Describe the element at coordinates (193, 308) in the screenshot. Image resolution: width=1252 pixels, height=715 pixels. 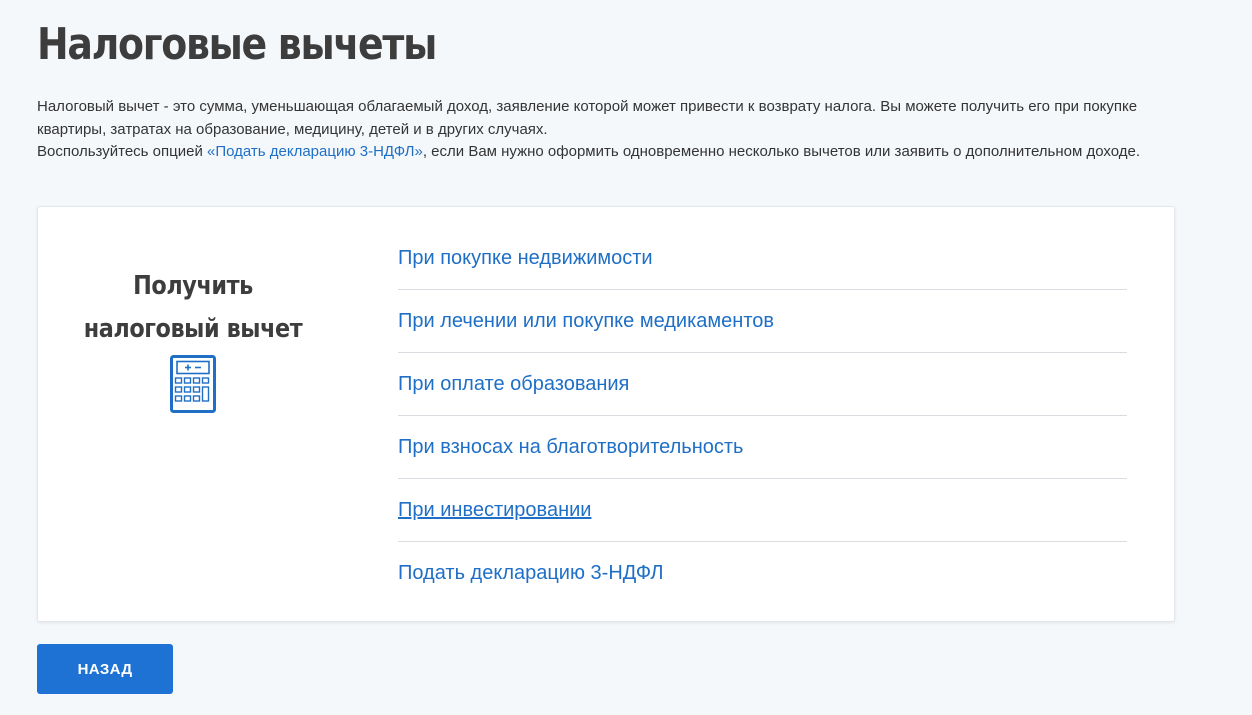
I see `card-title: Получить налоговый вычет` at that location.